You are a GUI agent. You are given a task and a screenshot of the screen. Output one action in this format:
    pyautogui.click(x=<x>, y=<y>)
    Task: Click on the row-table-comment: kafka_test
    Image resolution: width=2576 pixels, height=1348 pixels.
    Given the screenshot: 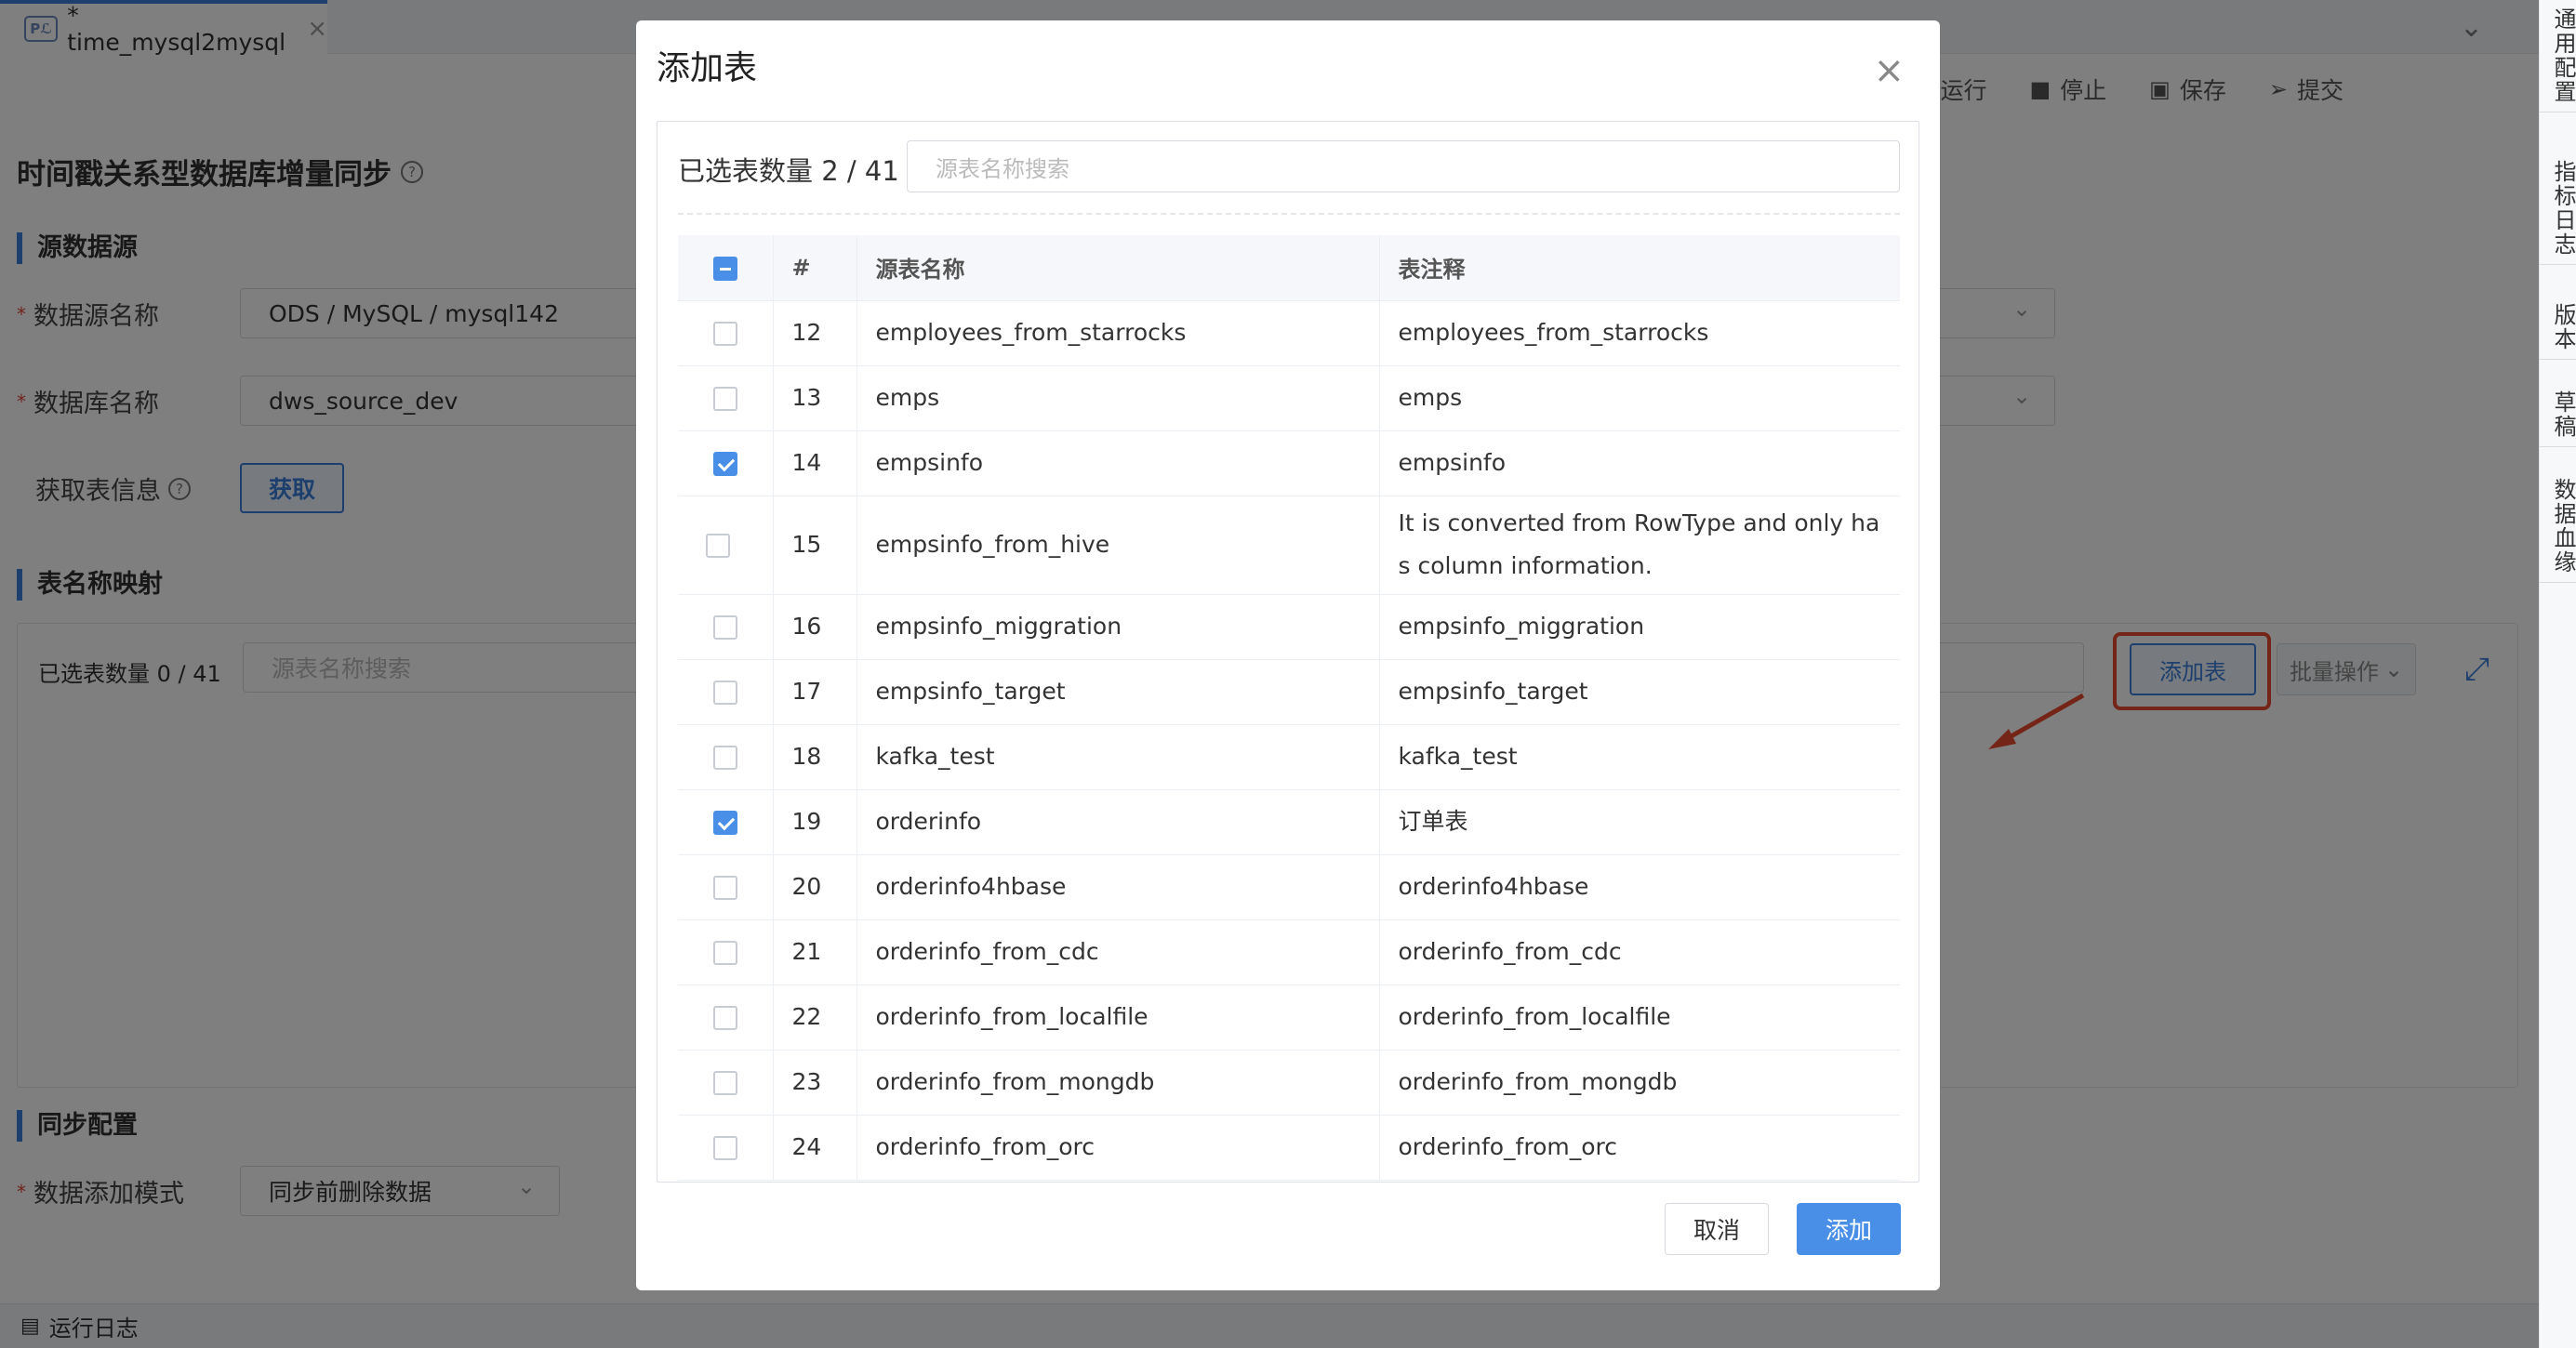 What is the action you would take?
    pyautogui.click(x=1639, y=757)
    